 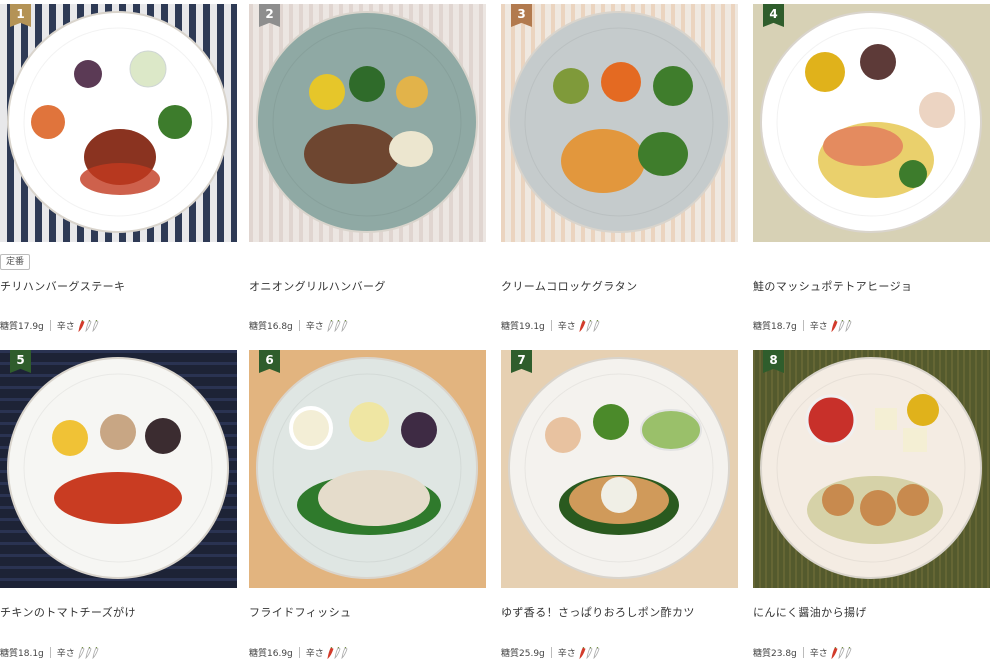 I want to click on product-name: フライドフィッシュ, so click(x=300, y=612).